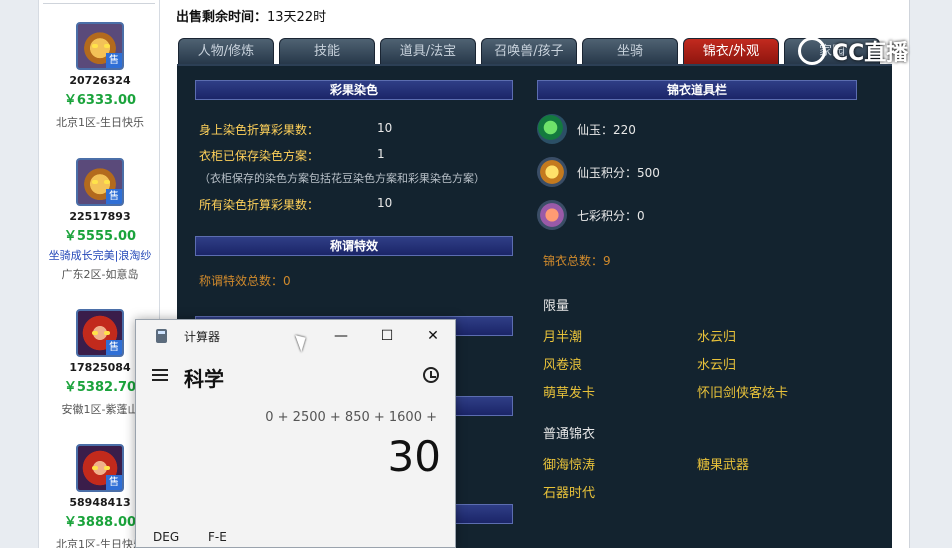 The width and height of the screenshot is (952, 548). What do you see at coordinates (431, 375) in the screenshot?
I see `history-icon` at bounding box center [431, 375].